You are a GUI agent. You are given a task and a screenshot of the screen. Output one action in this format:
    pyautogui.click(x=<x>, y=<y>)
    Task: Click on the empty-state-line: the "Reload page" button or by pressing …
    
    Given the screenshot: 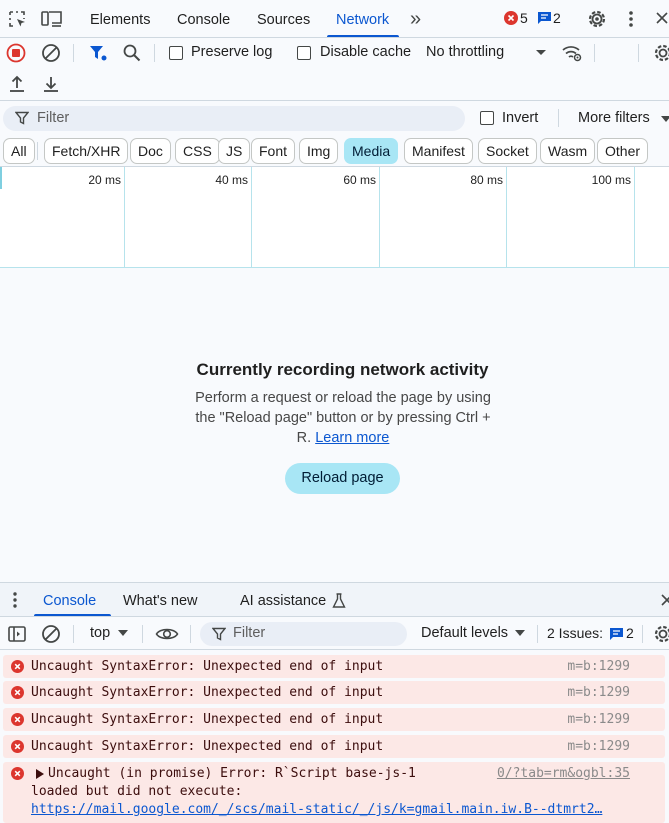 What is the action you would take?
    pyautogui.click(x=343, y=418)
    